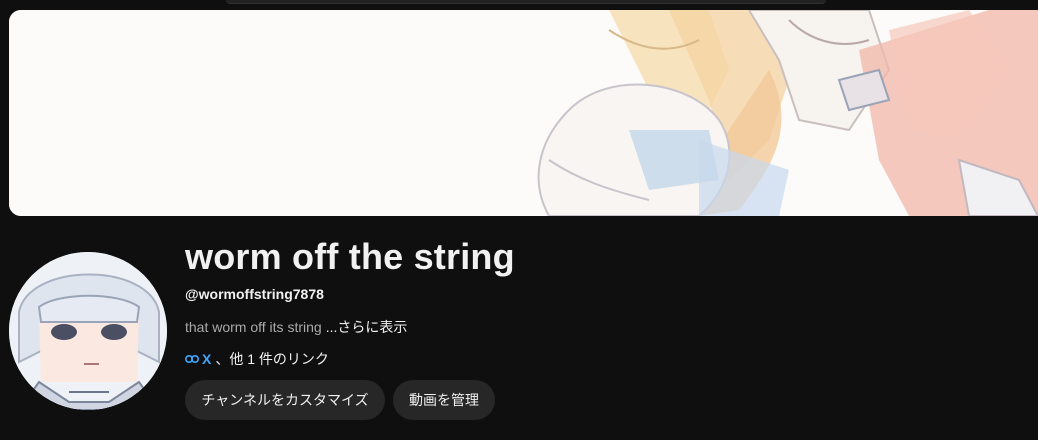 Image resolution: width=1038 pixels, height=440 pixels. I want to click on channel-name: worm off the string, so click(350, 256).